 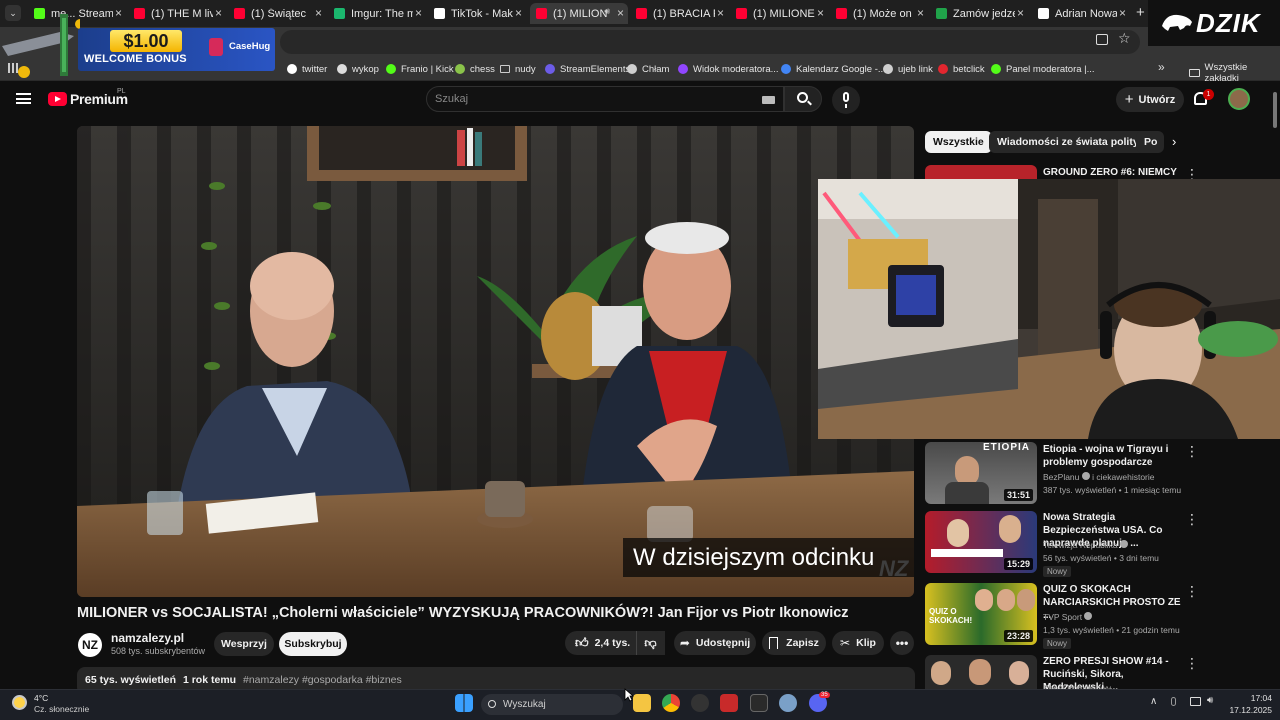 What do you see at coordinates (464, 703) in the screenshot?
I see `windows-start-icon` at bounding box center [464, 703].